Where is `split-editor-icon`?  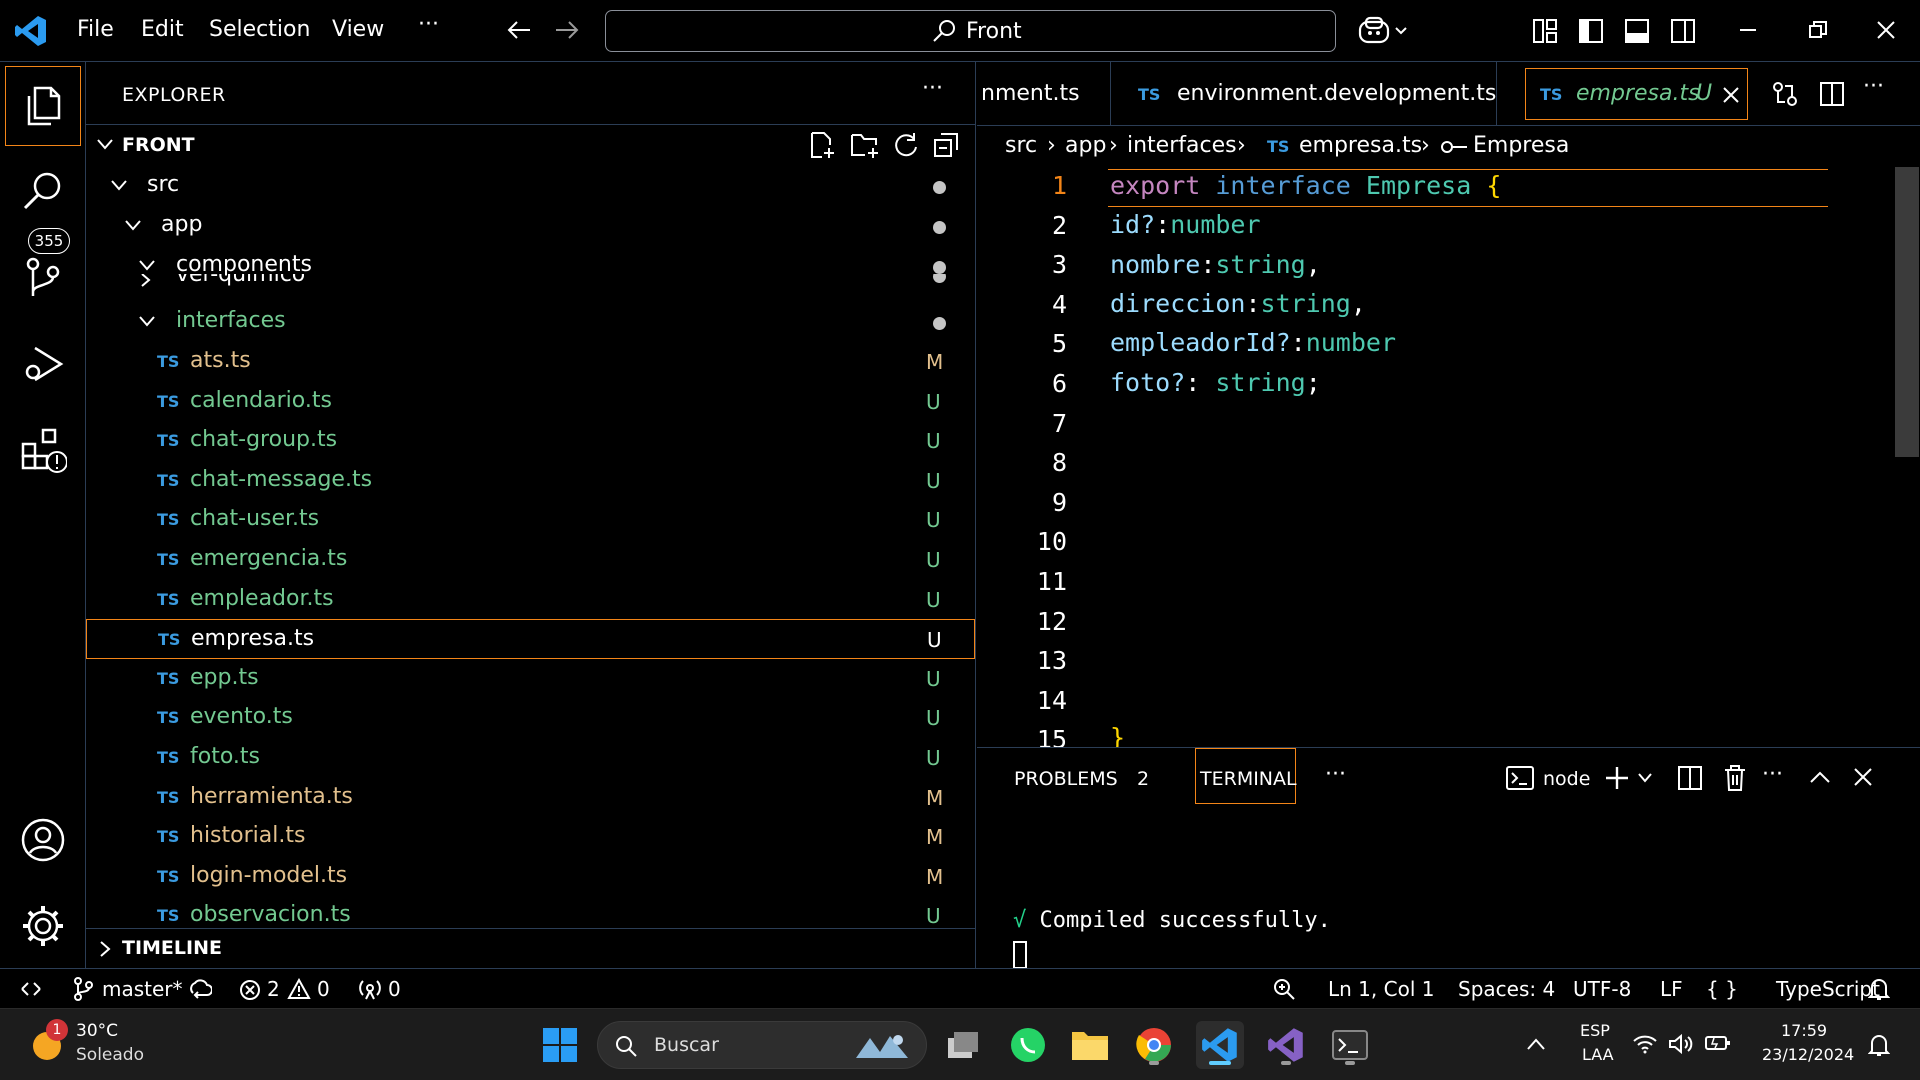 split-editor-icon is located at coordinates (1832, 94).